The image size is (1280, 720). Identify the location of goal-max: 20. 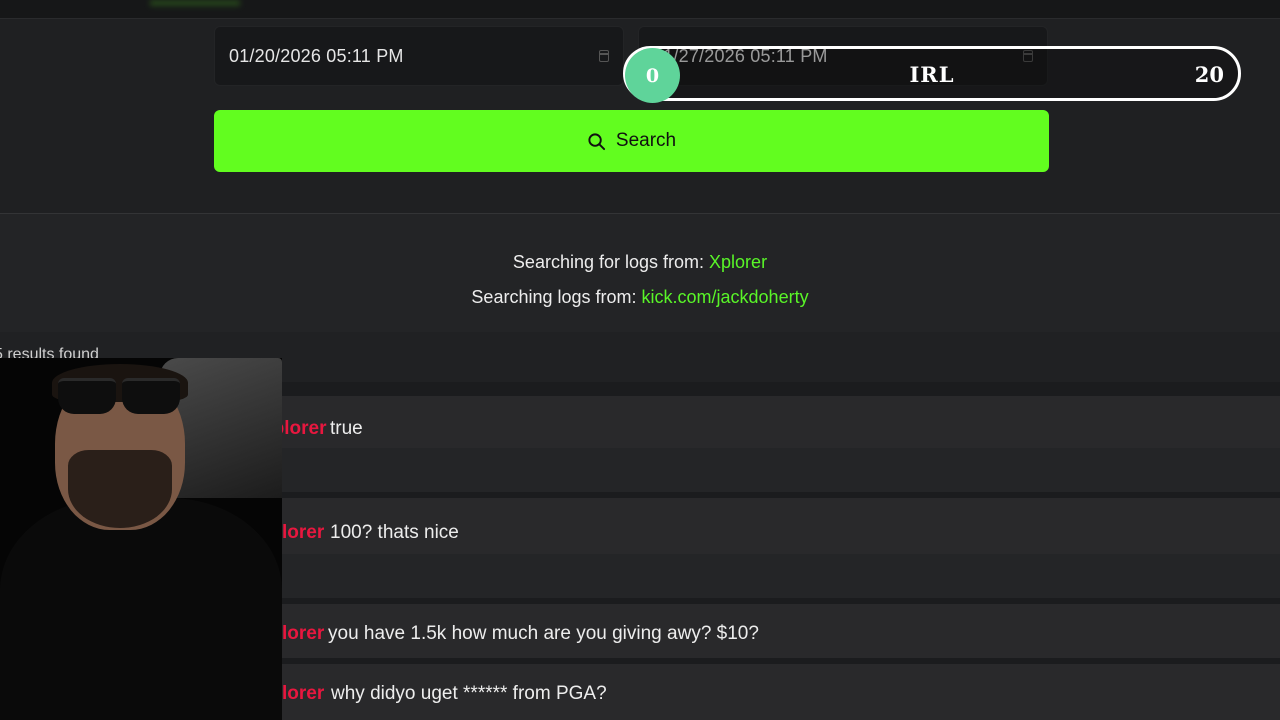
(1209, 74).